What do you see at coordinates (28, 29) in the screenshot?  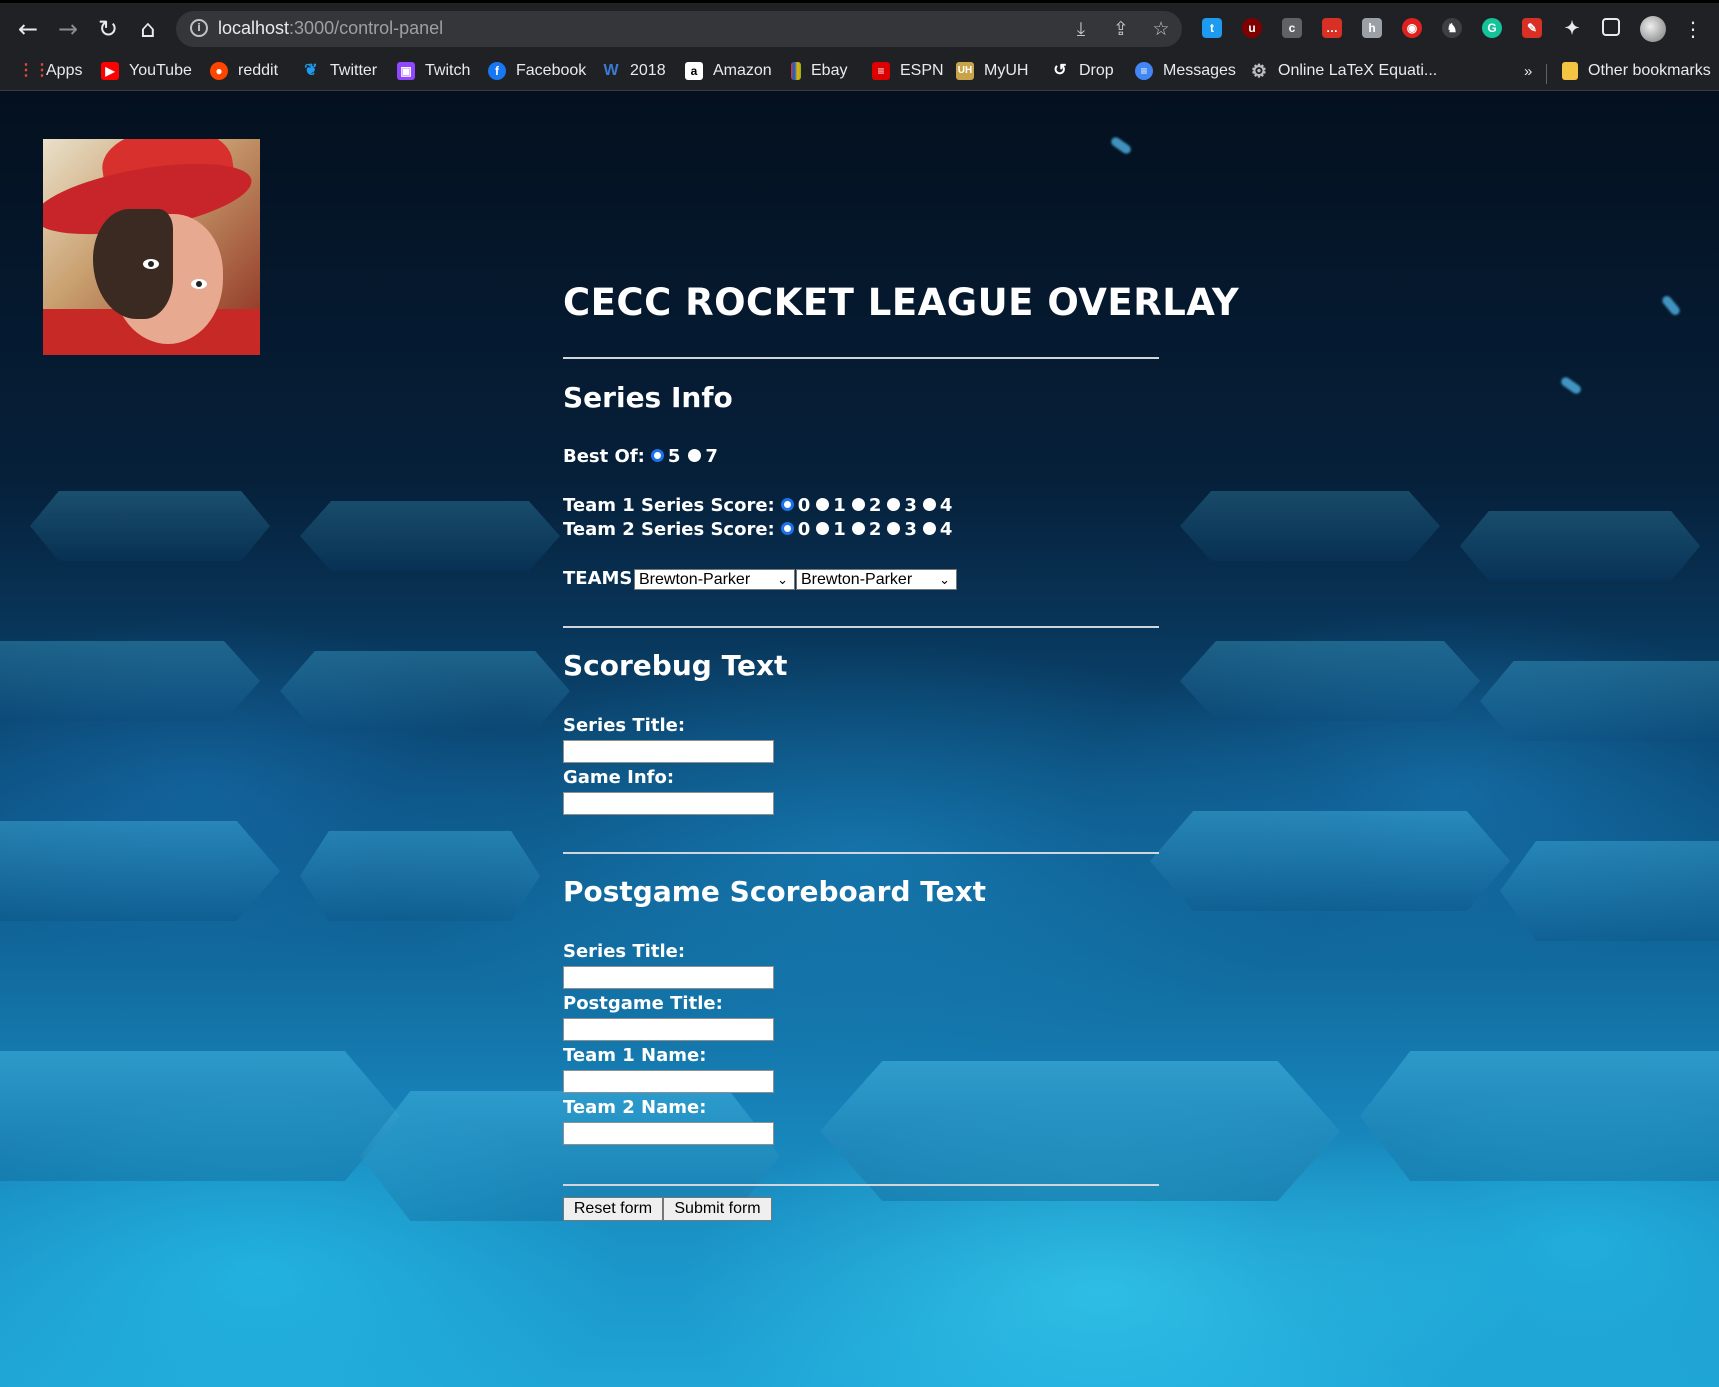 I see `back-icon: ←` at bounding box center [28, 29].